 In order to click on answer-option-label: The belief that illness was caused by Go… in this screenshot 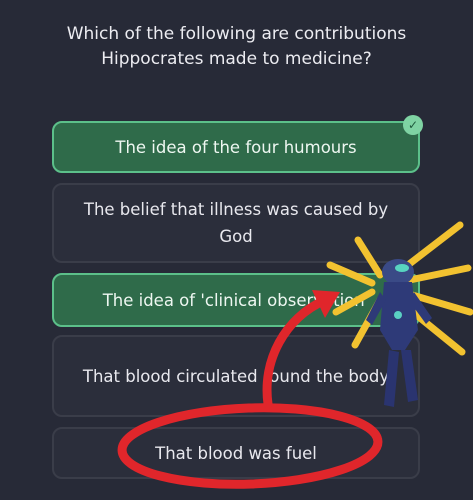, I will do `click(236, 223)`.